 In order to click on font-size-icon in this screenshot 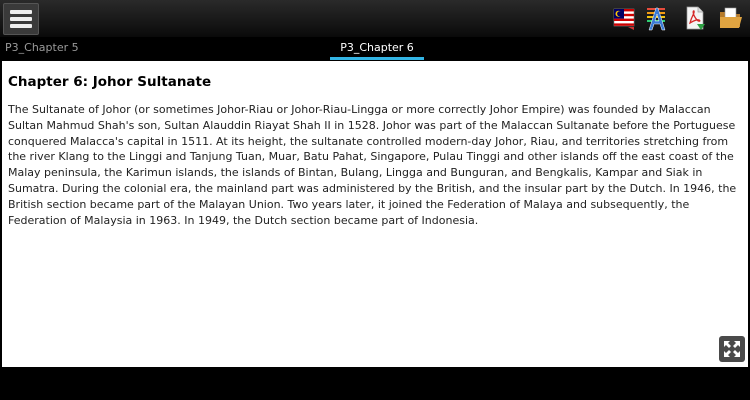, I will do `click(657, 18)`.